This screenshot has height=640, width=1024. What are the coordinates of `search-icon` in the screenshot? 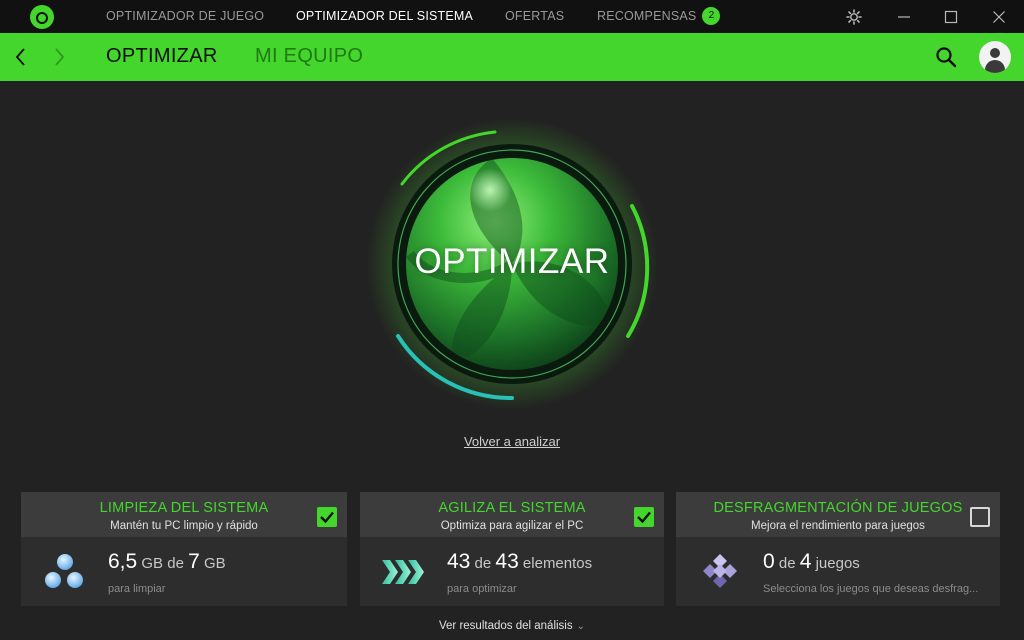 It's located at (946, 57).